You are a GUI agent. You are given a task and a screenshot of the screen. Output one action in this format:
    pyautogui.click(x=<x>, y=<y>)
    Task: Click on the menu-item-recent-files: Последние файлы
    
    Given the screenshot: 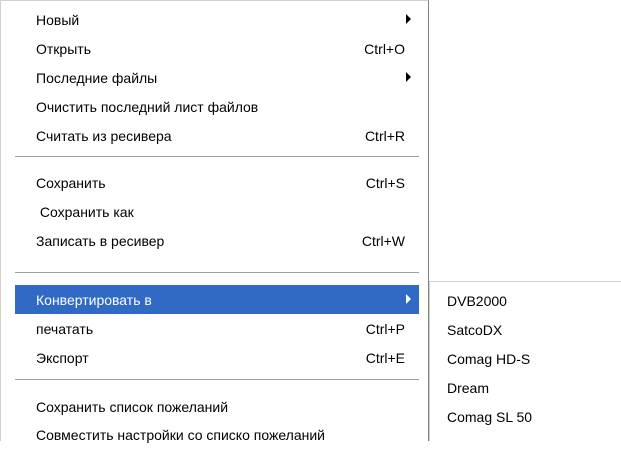 What is the action you would take?
    pyautogui.click(x=217, y=77)
    